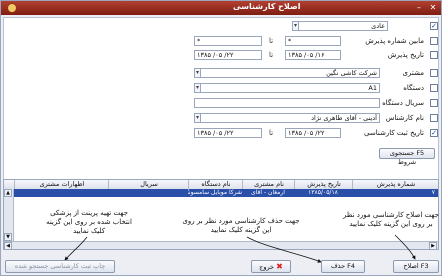 The image size is (442, 277). What do you see at coordinates (279, 266) in the screenshot?
I see `close-icon: ✖` at bounding box center [279, 266].